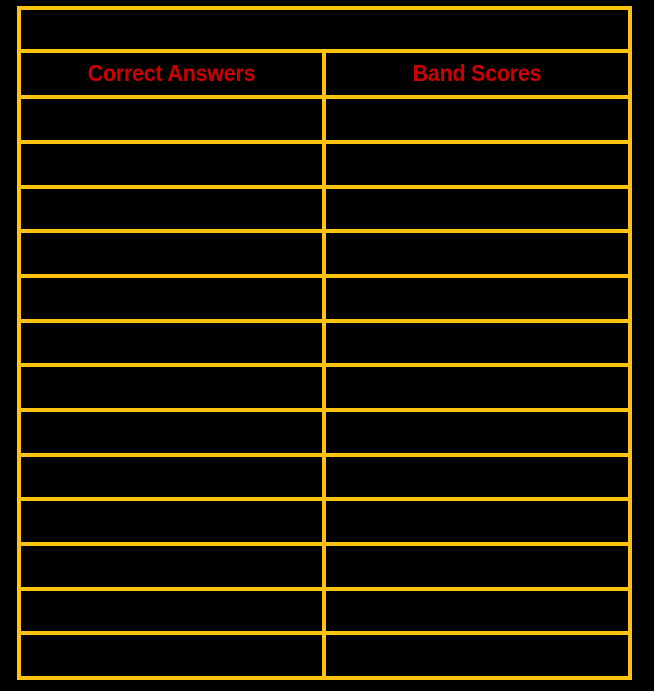 This screenshot has width=654, height=691. I want to click on table-title-cell, so click(324, 29).